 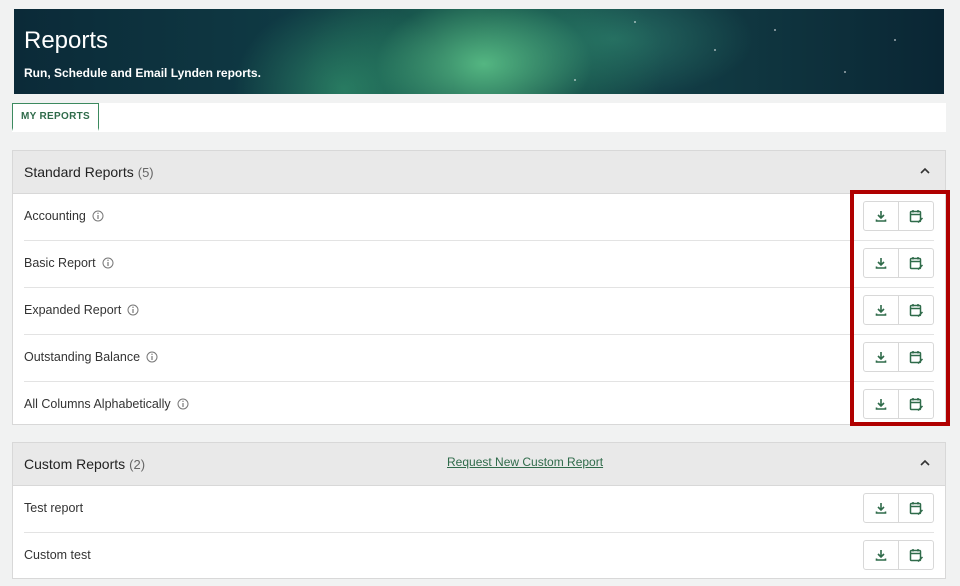 I want to click on standard-reports-header: Standard Reports (5), so click(x=479, y=172).